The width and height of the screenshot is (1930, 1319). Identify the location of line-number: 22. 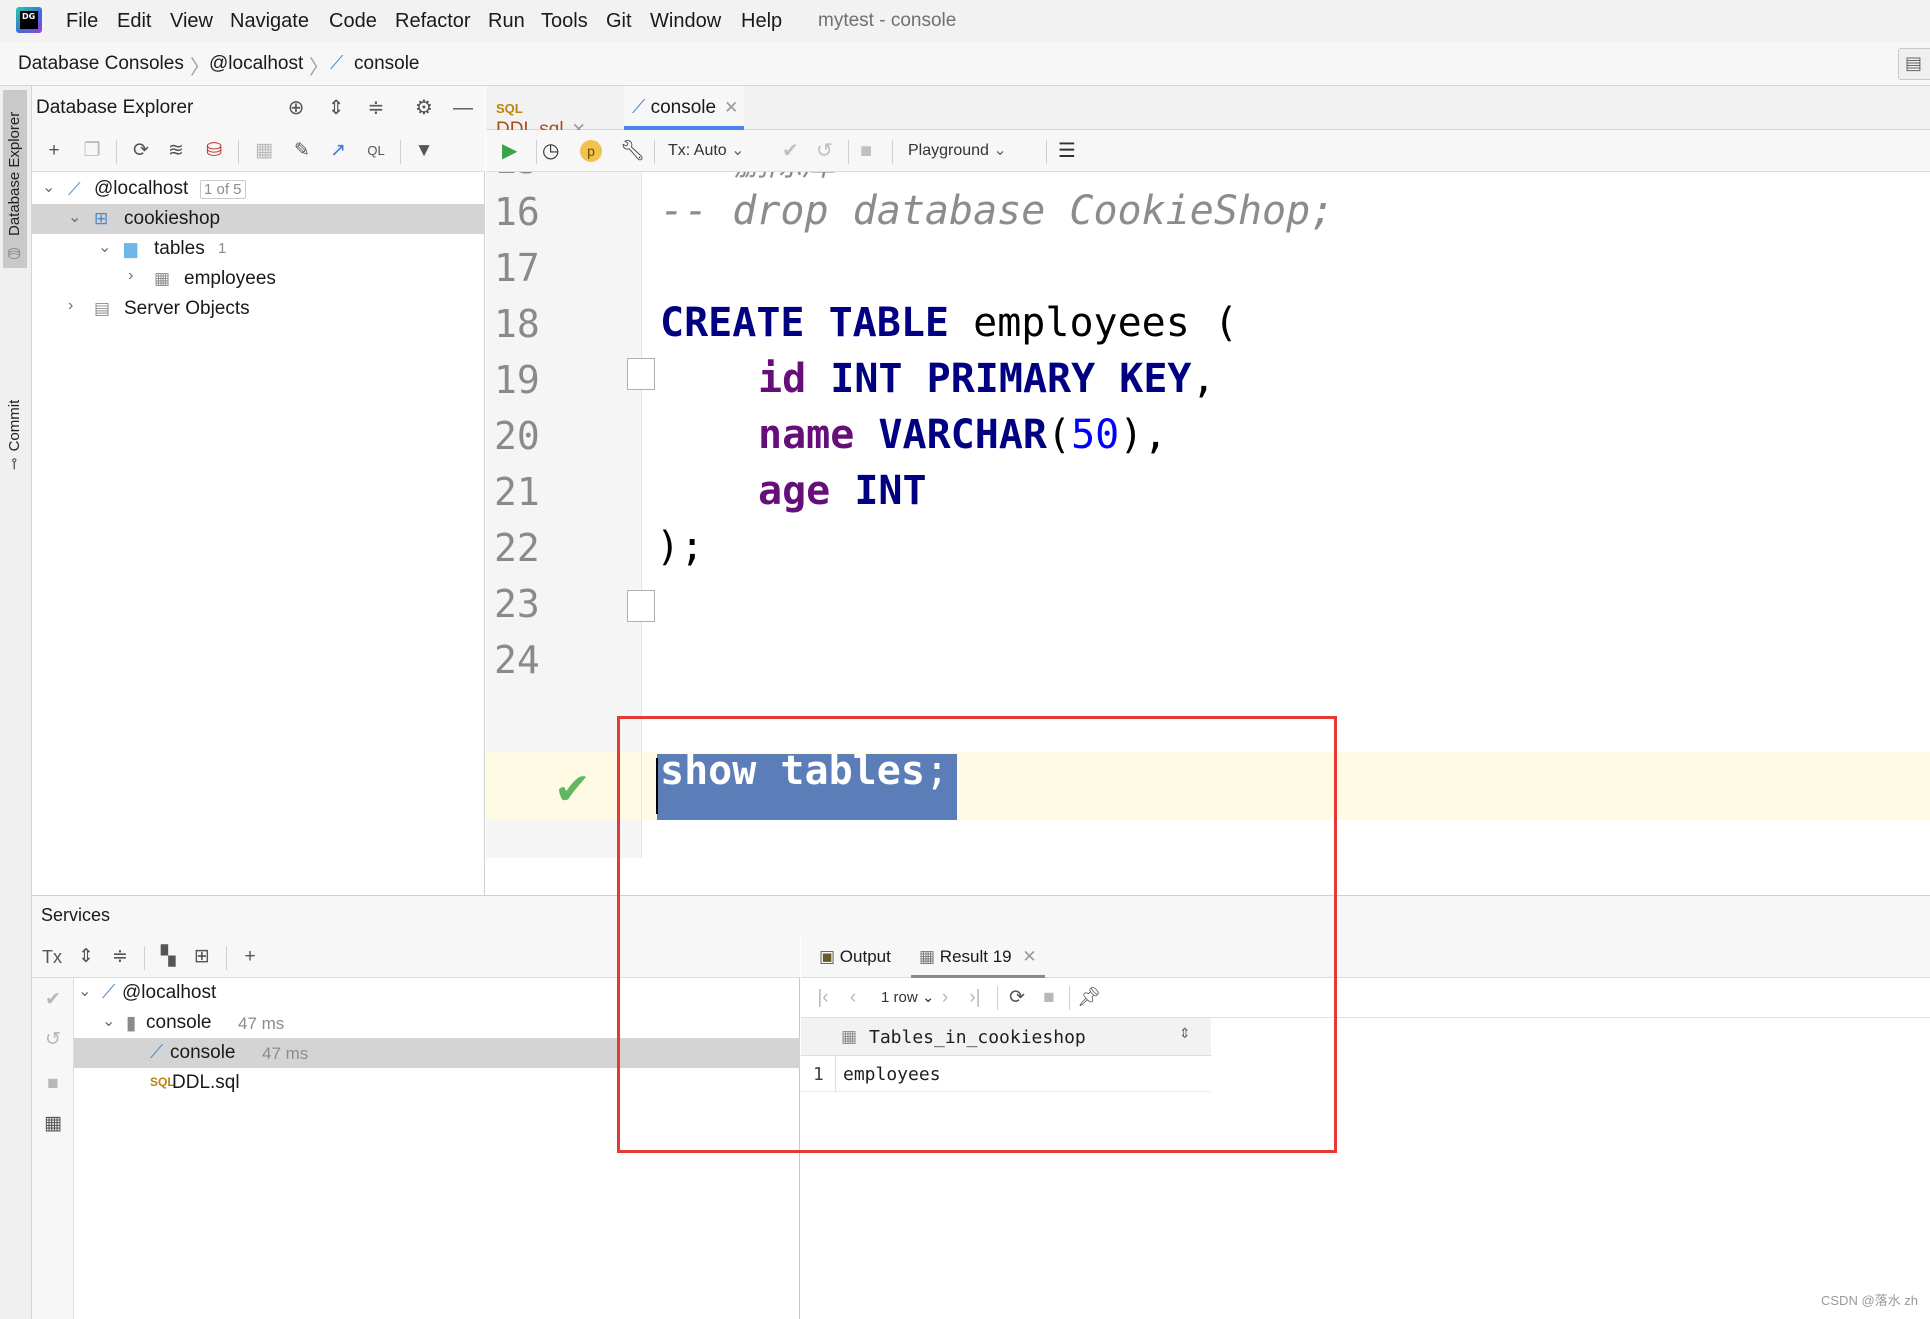
(517, 548).